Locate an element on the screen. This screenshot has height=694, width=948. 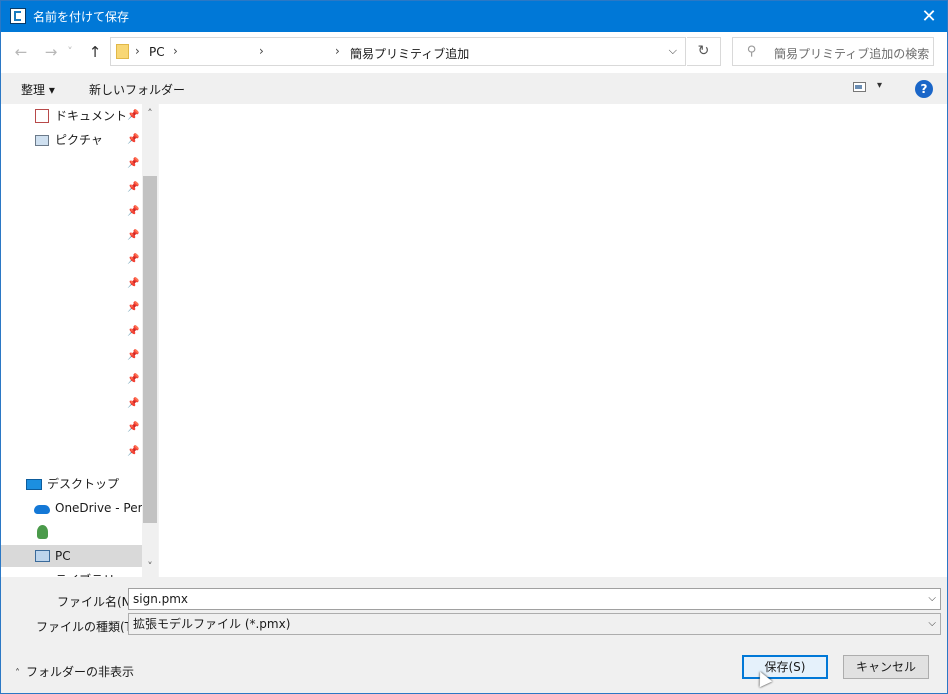
refresh-icon: ↻ is located at coordinates (704, 51).